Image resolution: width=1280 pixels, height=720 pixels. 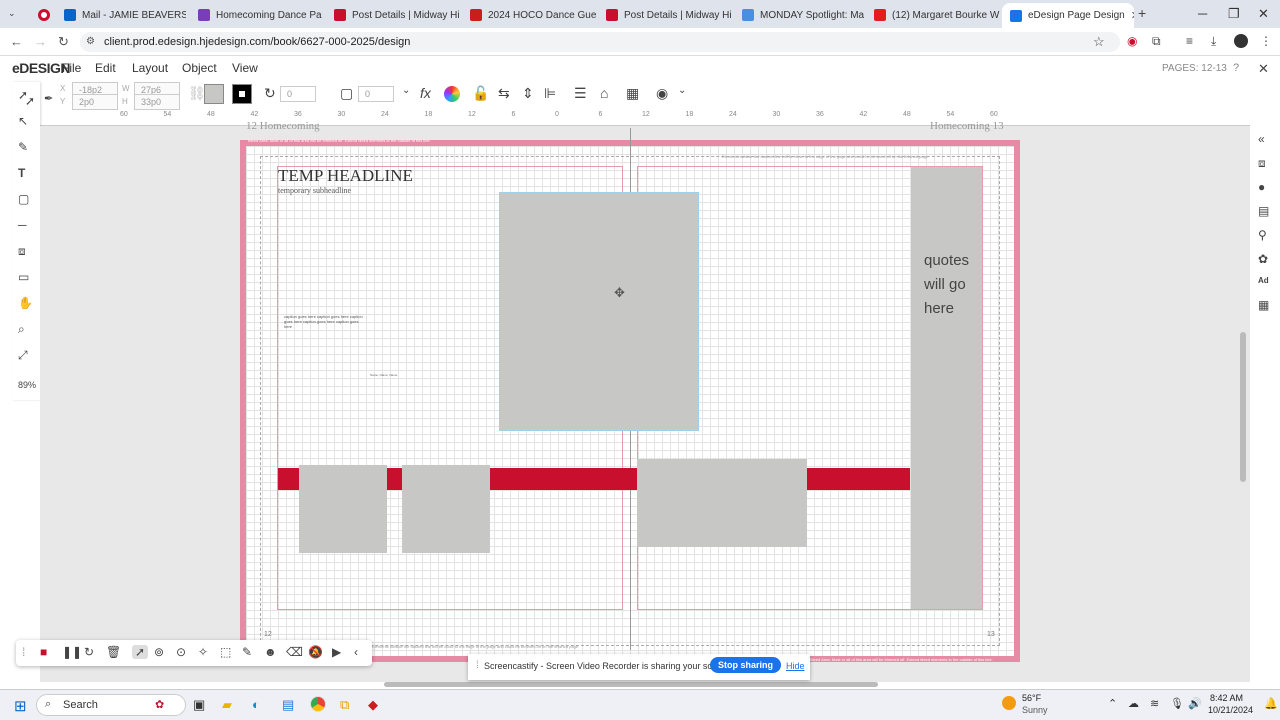 I want to click on photo-credit-text: Name, Name, Name, so click(x=383, y=375).